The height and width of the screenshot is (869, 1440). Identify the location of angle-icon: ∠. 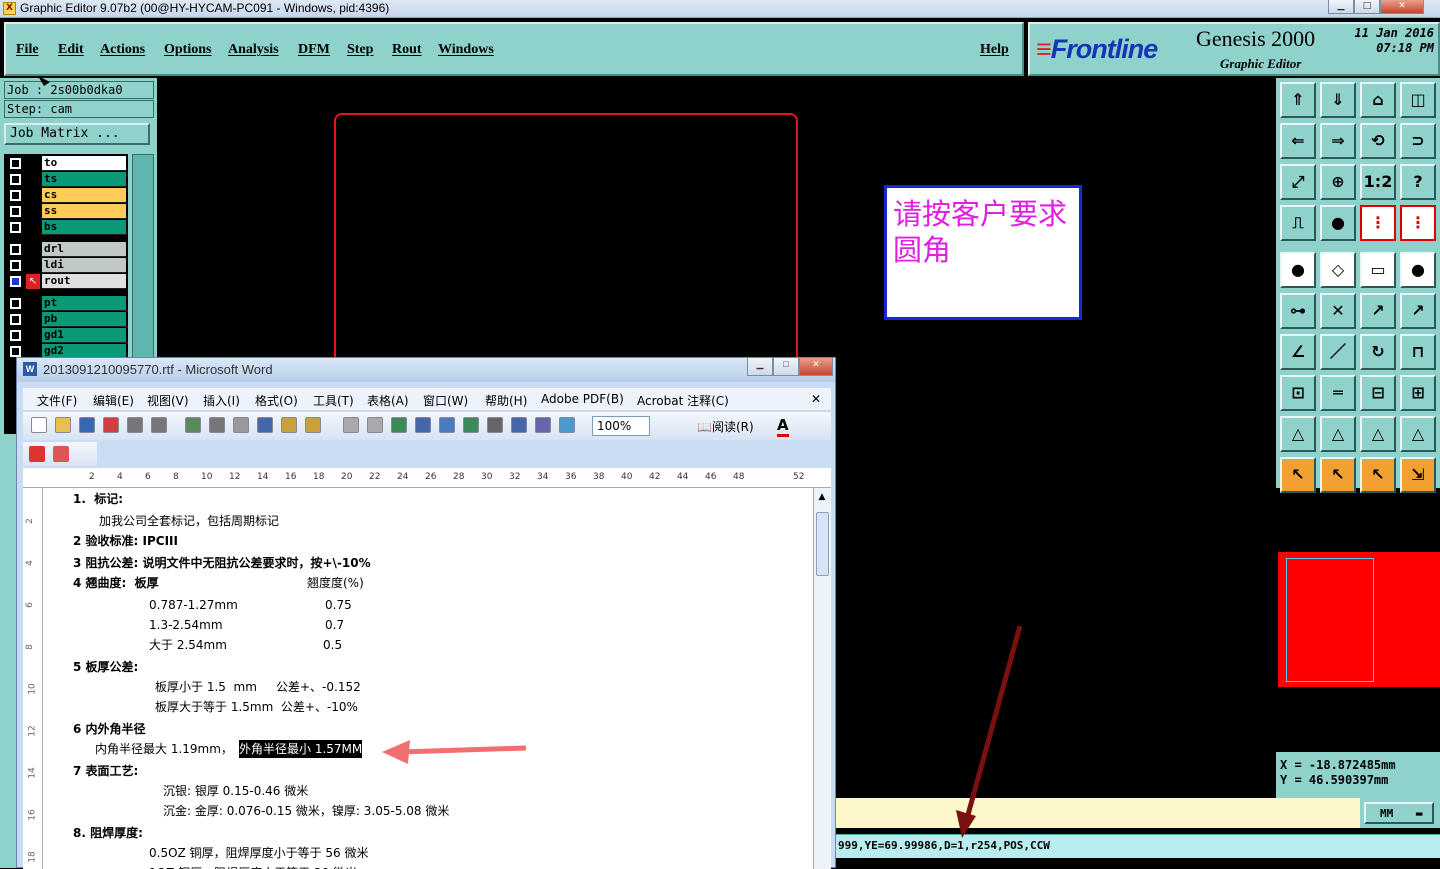
(1298, 352).